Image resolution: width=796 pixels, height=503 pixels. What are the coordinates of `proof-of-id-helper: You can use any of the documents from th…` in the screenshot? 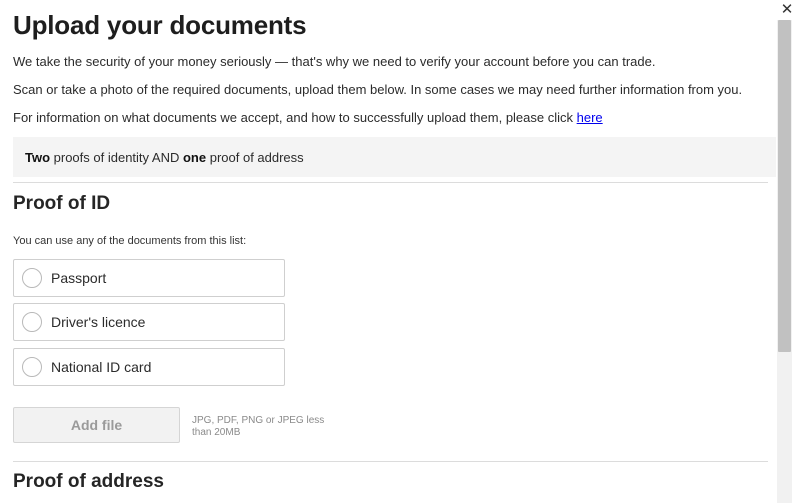 It's located at (130, 241).